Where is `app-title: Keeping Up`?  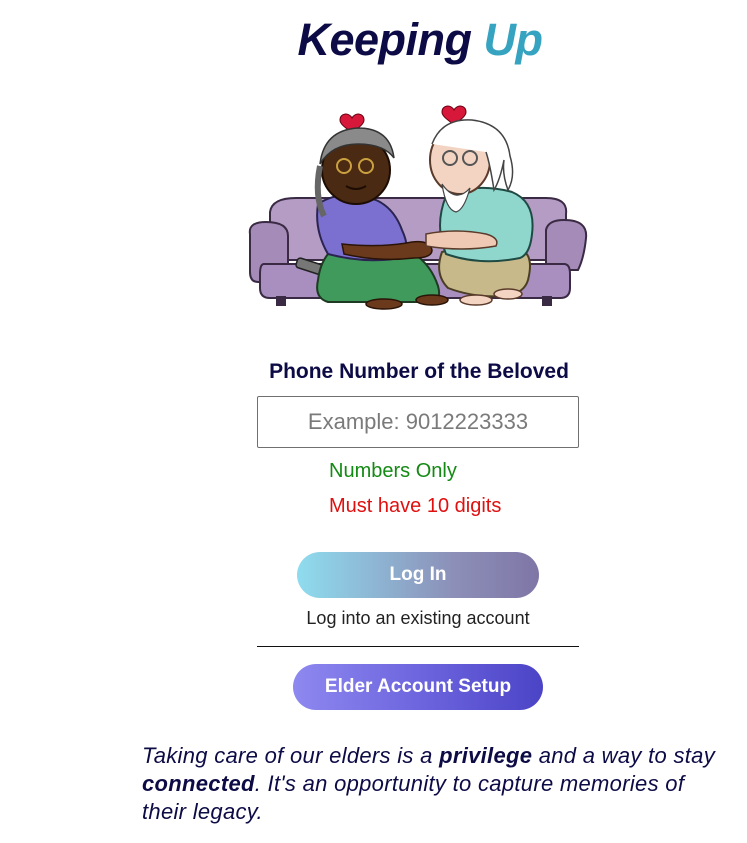 app-title: Keeping Up is located at coordinates (373, 40).